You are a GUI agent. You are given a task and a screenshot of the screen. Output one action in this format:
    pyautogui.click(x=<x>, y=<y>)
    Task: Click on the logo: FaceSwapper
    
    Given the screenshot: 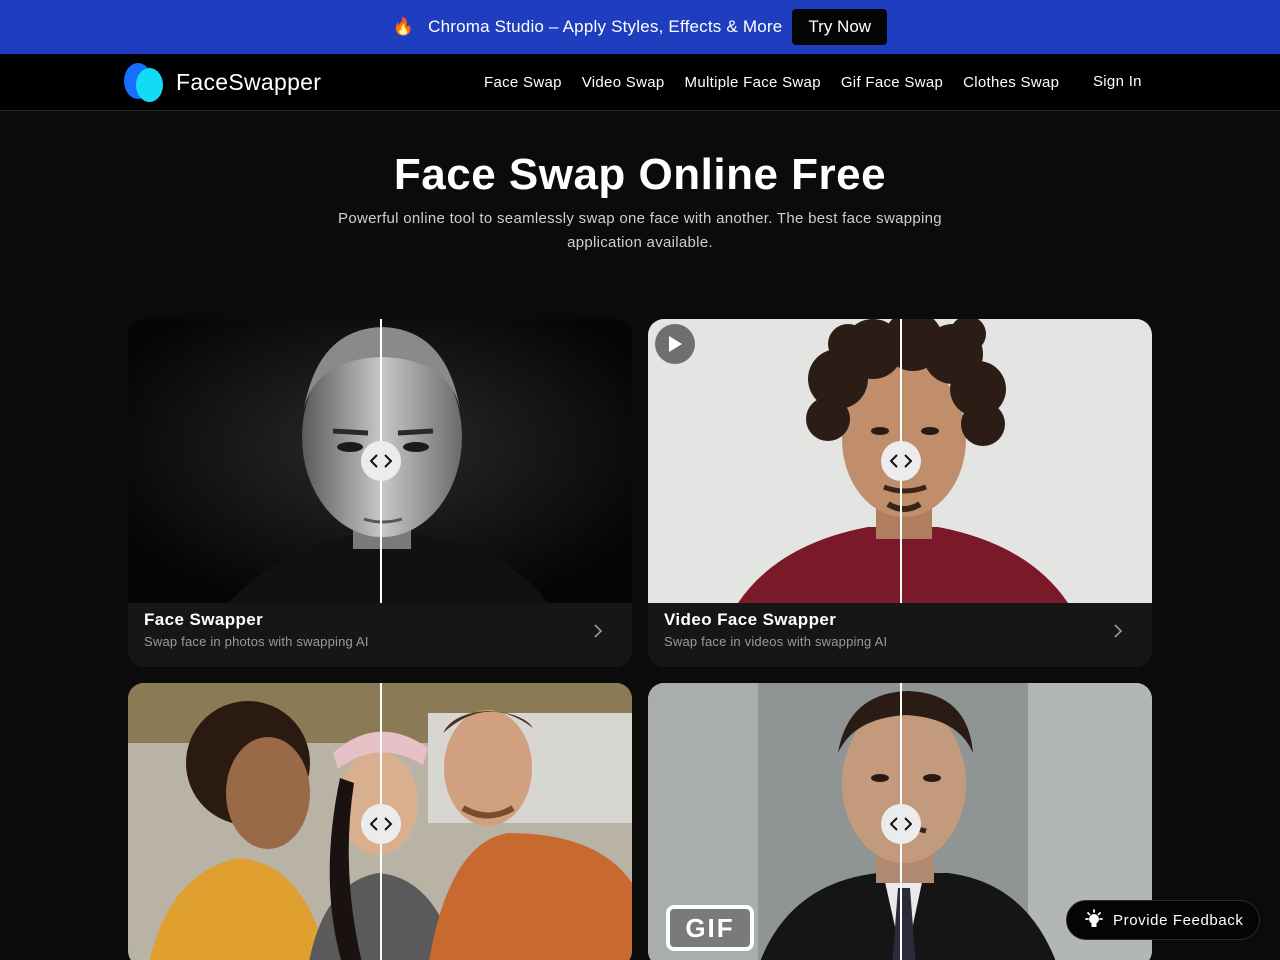 What is the action you would take?
    pyautogui.click(x=222, y=82)
    